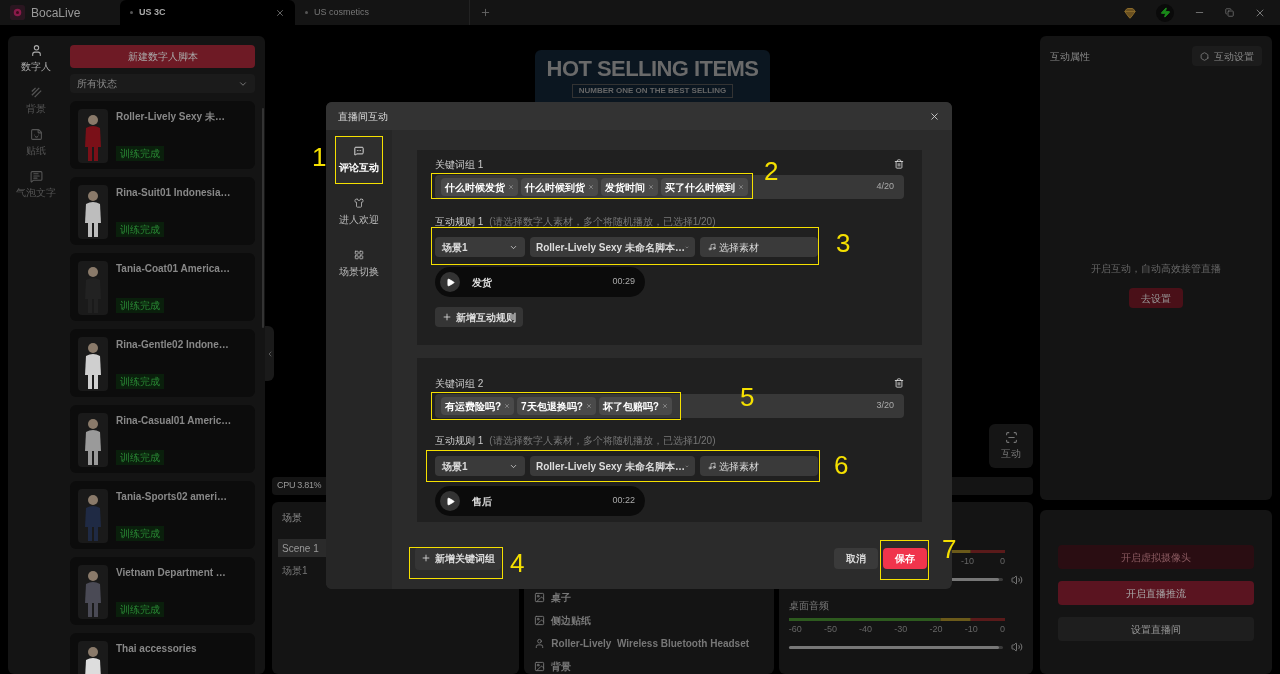 The height and width of the screenshot is (674, 1280). Describe the element at coordinates (162, 83) in the screenshot. I see `status-dropdown: 所有状态` at that location.